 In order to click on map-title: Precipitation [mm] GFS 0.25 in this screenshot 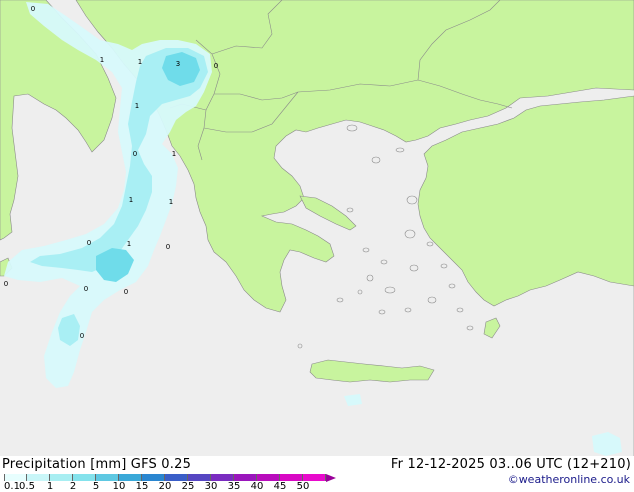, I will do `click(97, 464)`.